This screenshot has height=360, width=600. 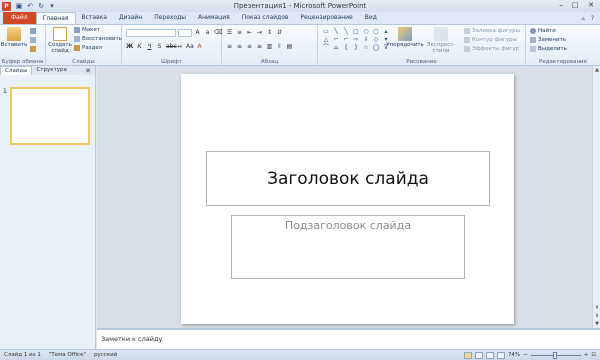 What do you see at coordinates (561, 5) in the screenshot?
I see `minimize-button: –` at bounding box center [561, 5].